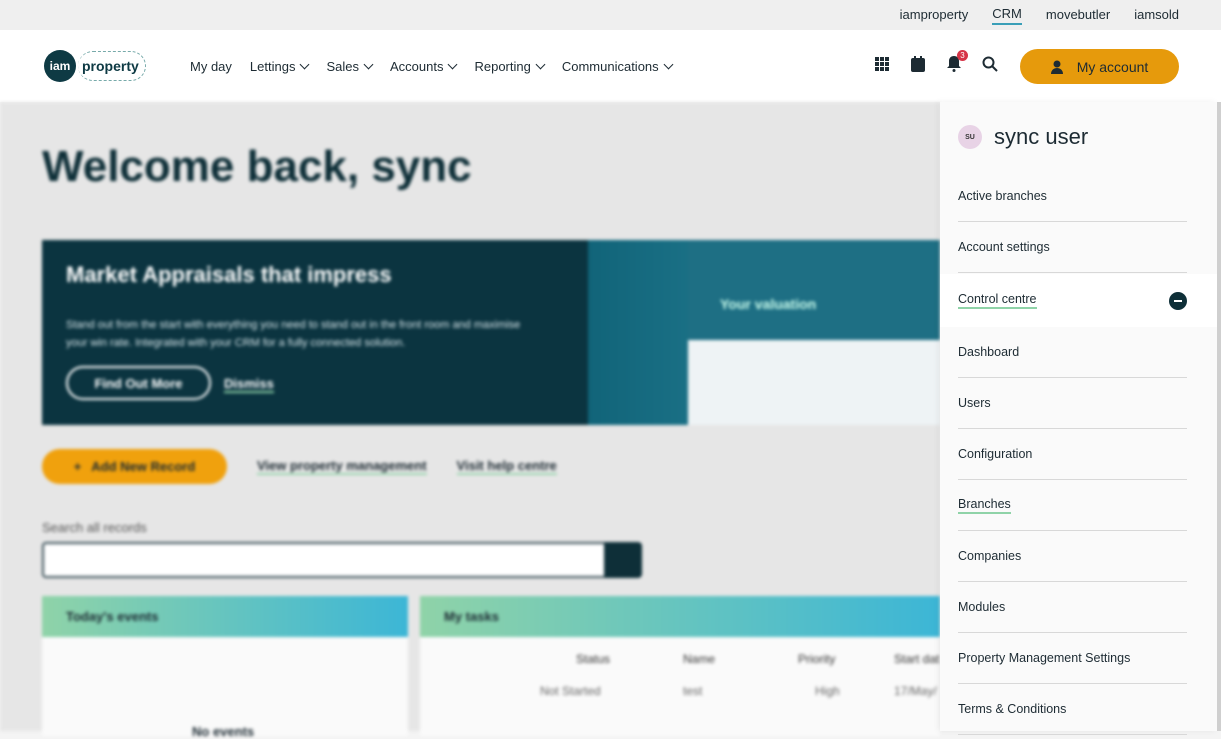 The width and height of the screenshot is (1221, 739). What do you see at coordinates (1072, 607) in the screenshot?
I see `drawer-item-modules: Modules` at bounding box center [1072, 607].